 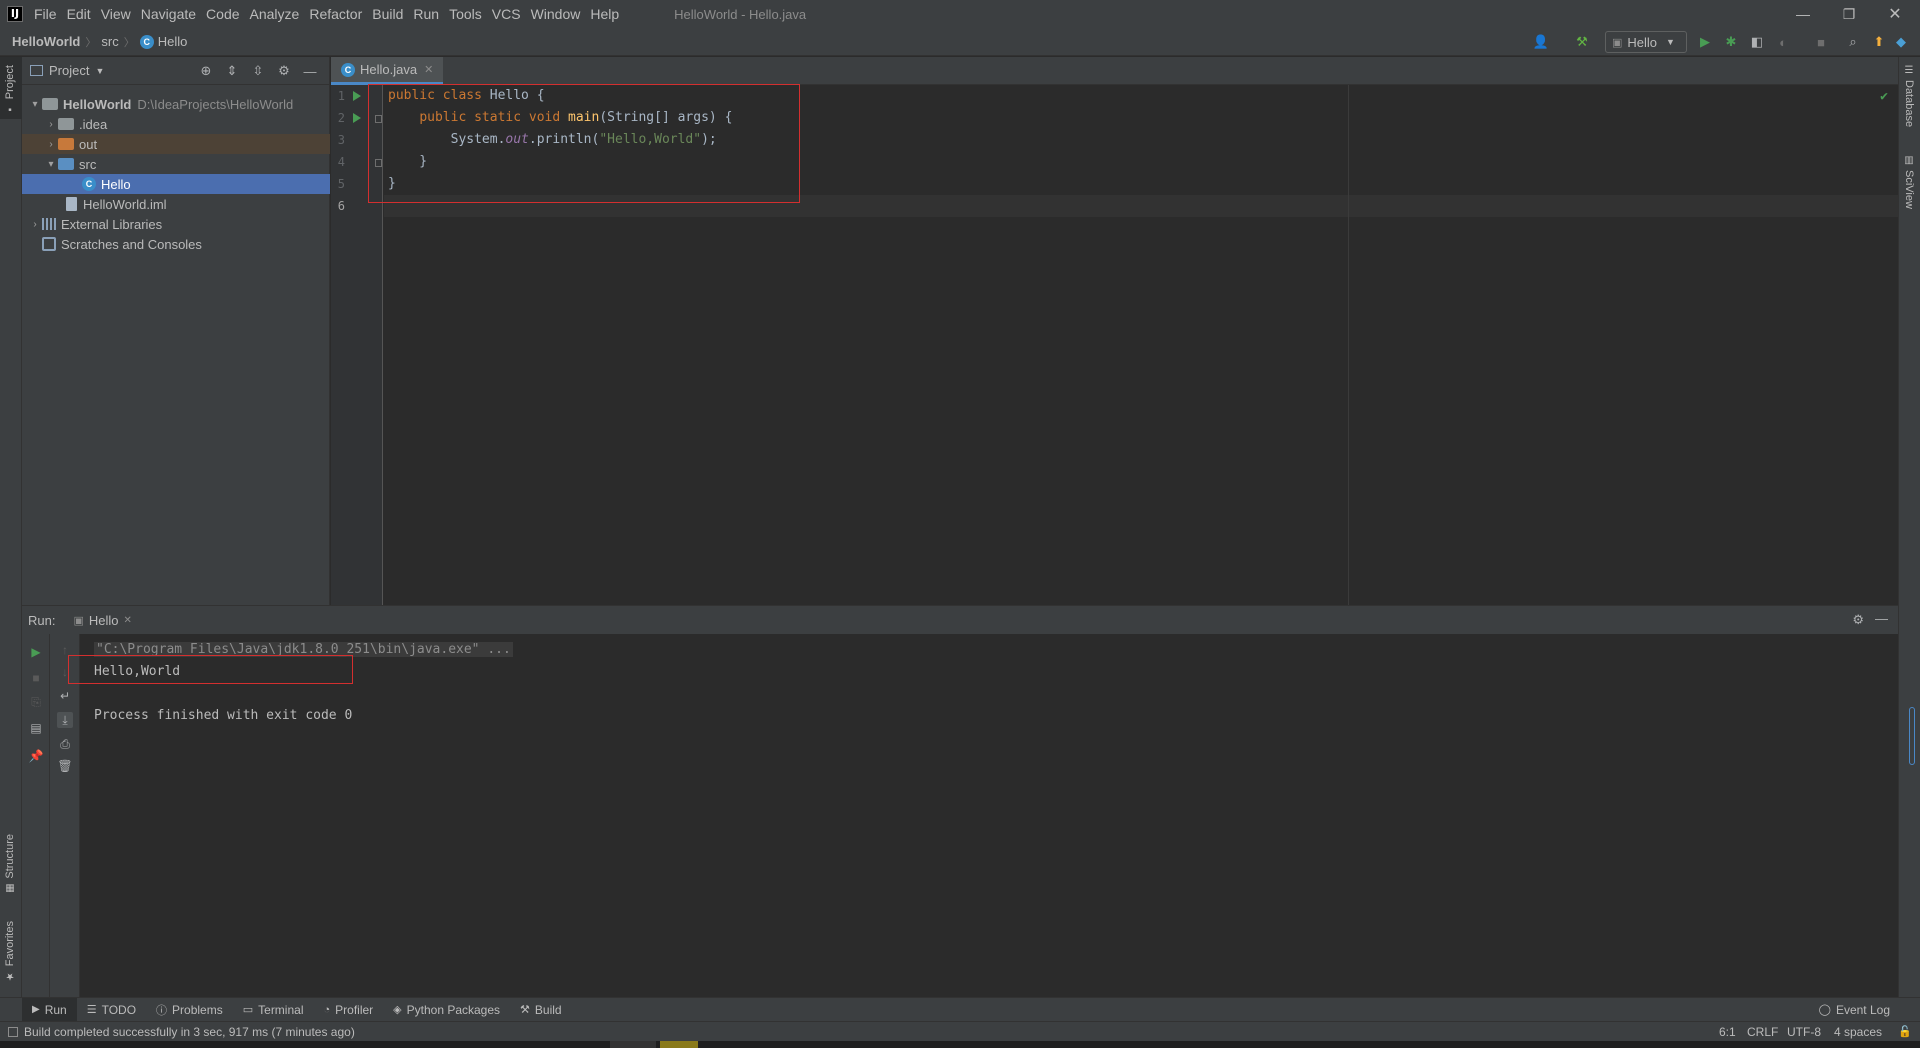 I want to click on code-highlight-box, so click(x=584, y=143).